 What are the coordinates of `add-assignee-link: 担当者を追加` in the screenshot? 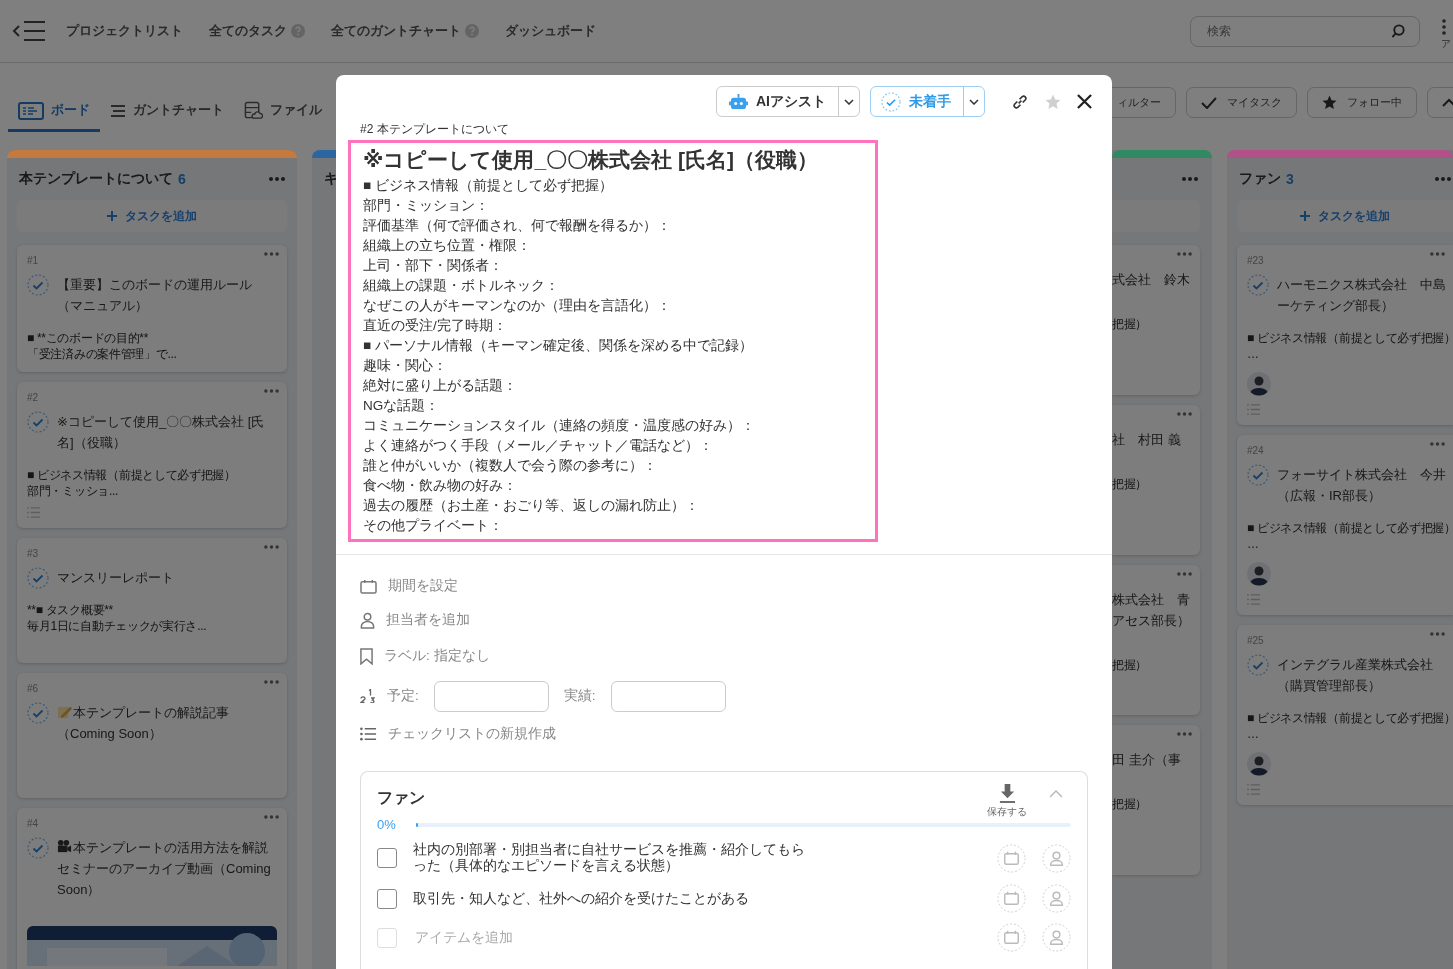 It's located at (428, 620).